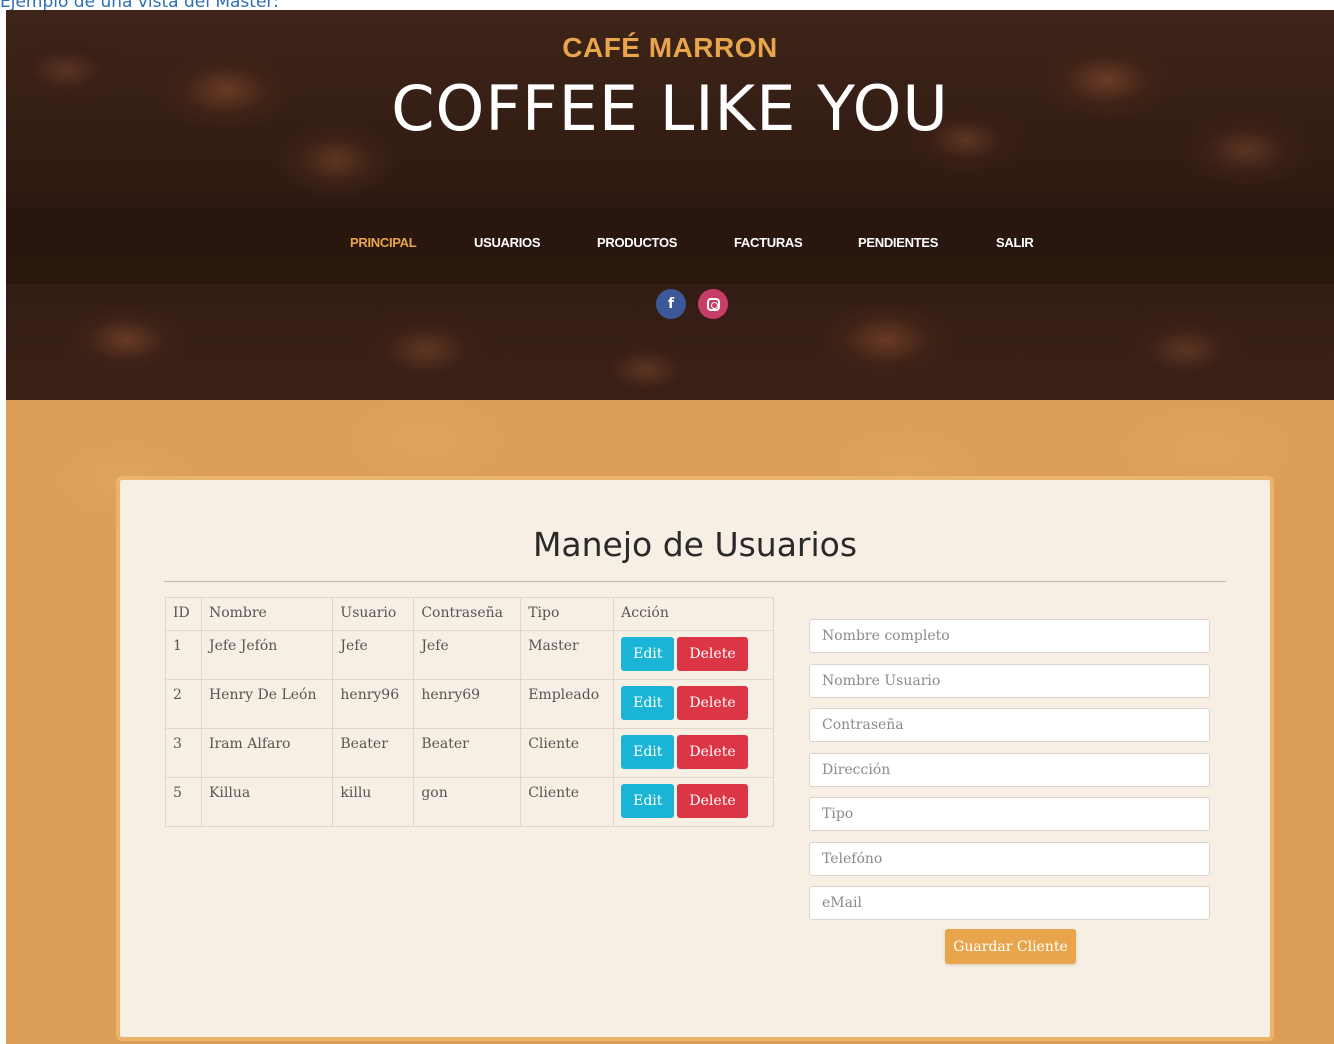  What do you see at coordinates (267, 614) in the screenshot?
I see `column-header-nombre: Nombre` at bounding box center [267, 614].